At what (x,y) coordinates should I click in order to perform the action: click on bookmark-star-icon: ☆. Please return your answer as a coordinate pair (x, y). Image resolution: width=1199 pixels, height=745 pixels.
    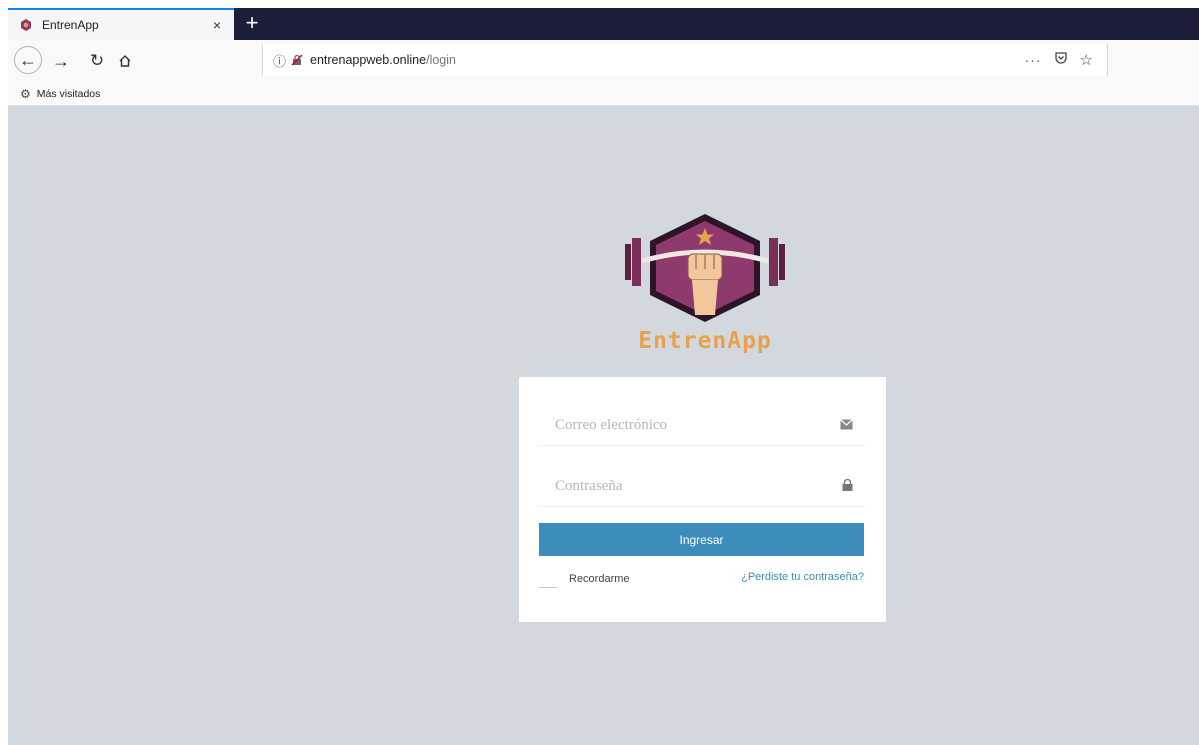
    Looking at the image, I should click on (1086, 60).